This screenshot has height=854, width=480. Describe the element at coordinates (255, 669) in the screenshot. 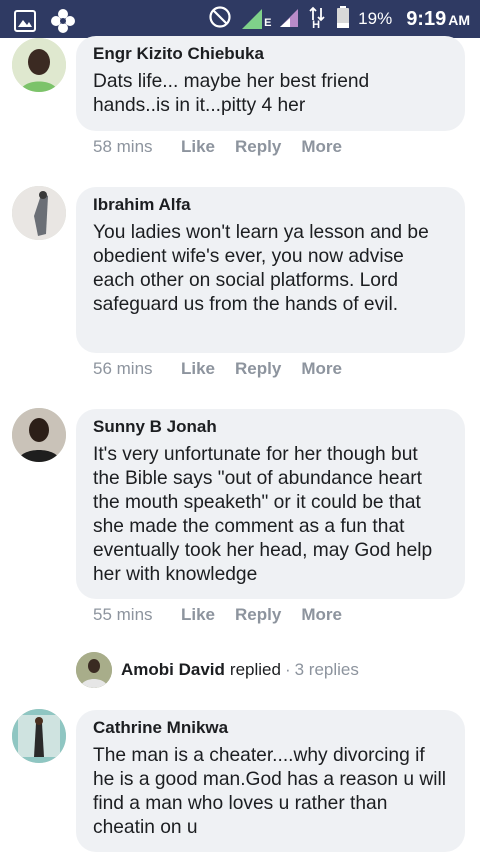

I see `replied-label: replied` at that location.